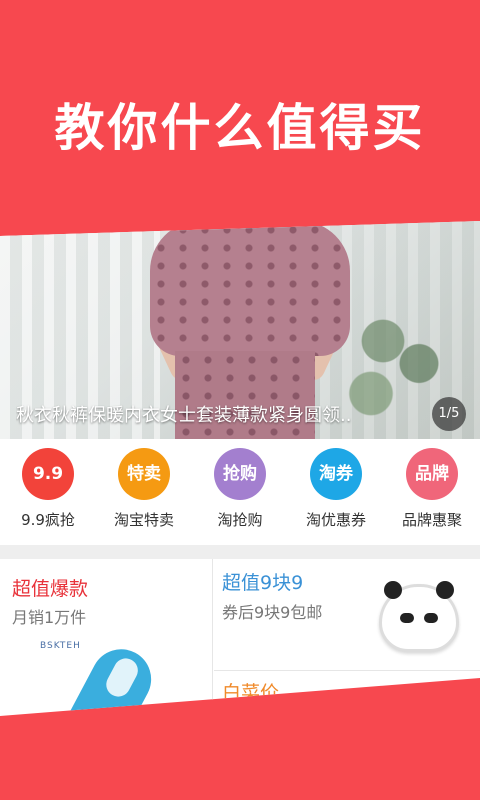  I want to click on quick-nav-icon: 淘券, so click(336, 474).